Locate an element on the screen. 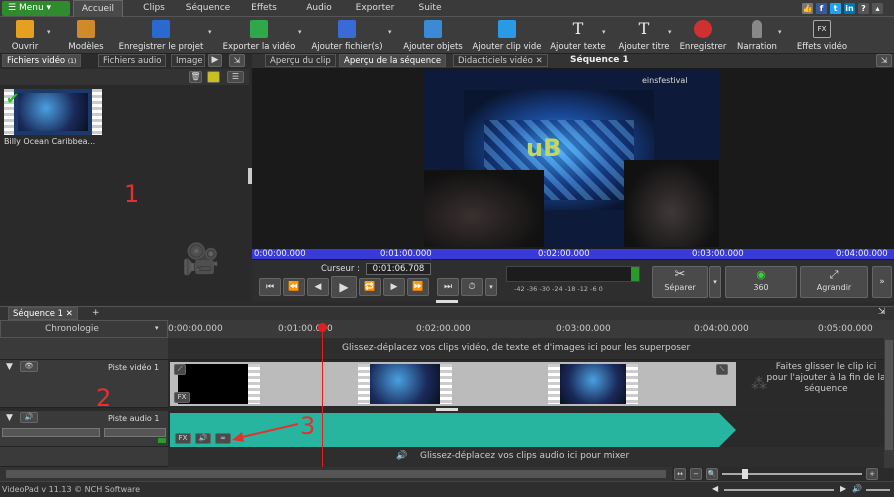 The image size is (894, 497). add-files-dropdown-icon: ▾ is located at coordinates (390, 32).